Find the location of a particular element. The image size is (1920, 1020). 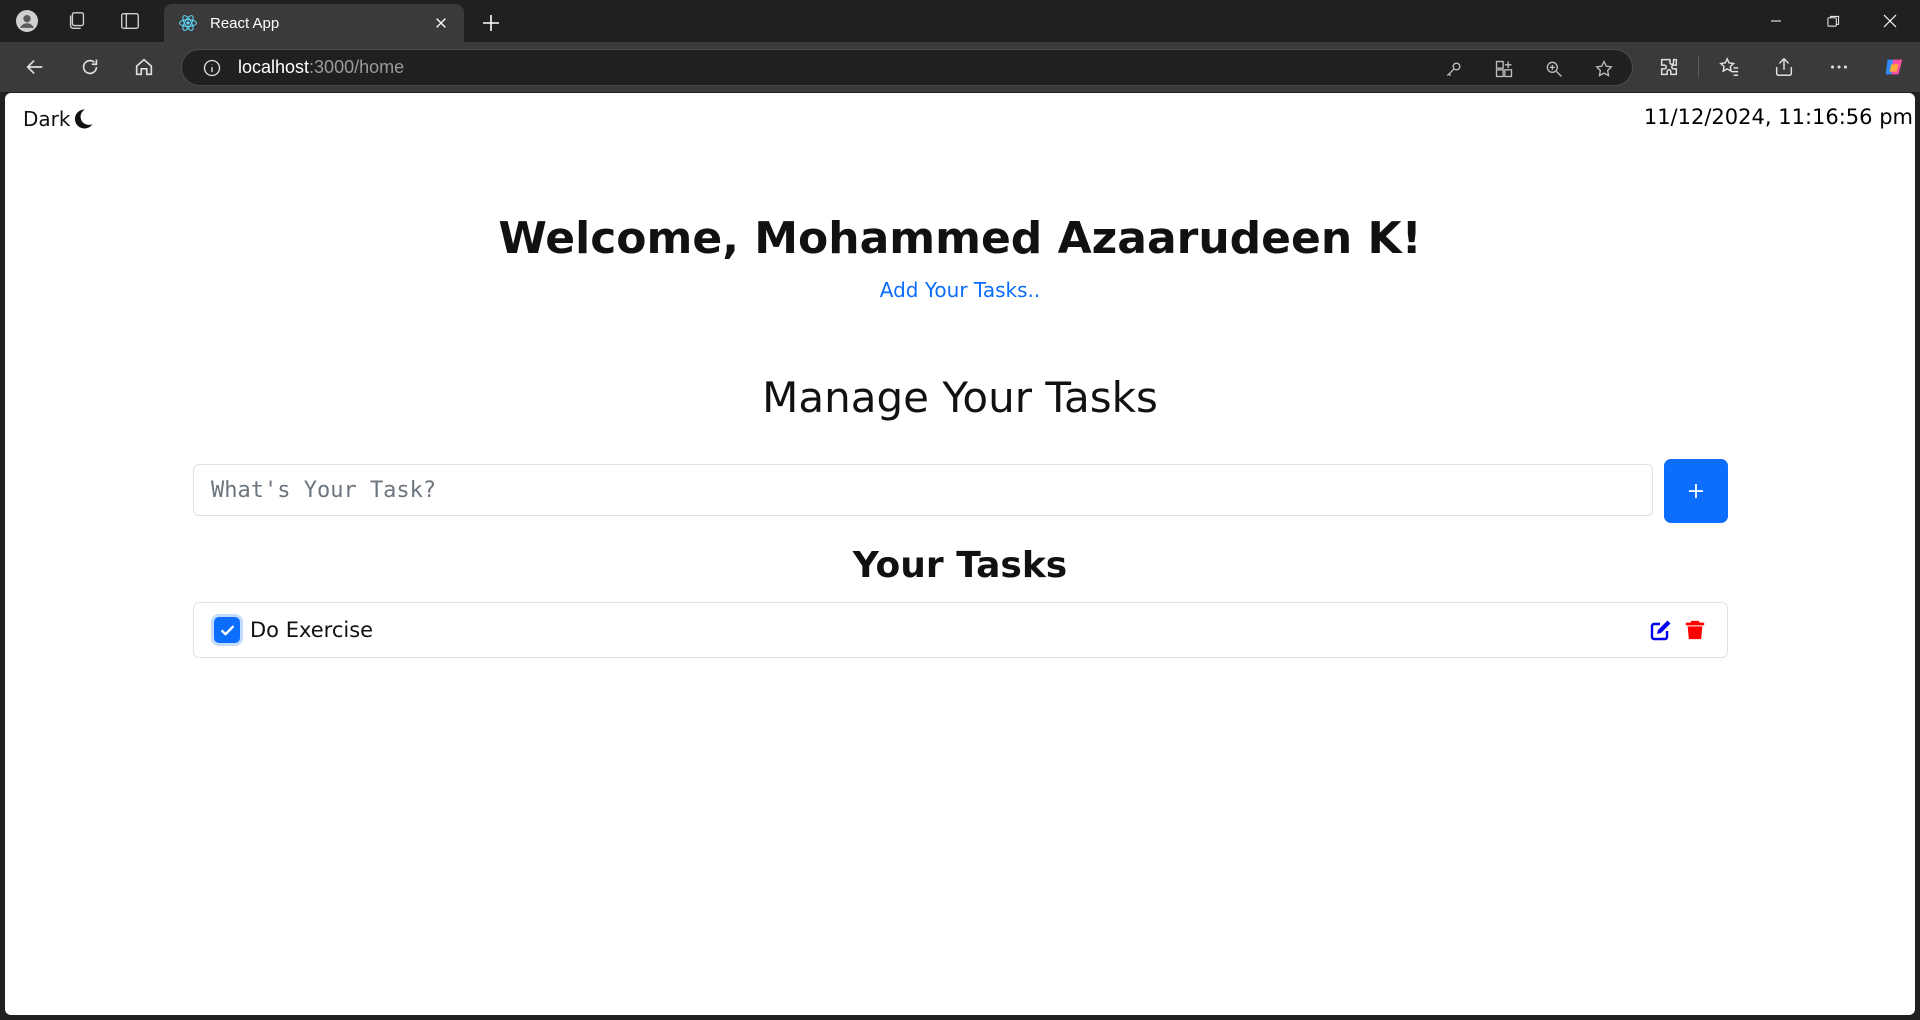

address-bar: localhost:3000/home is located at coordinates (907, 67).